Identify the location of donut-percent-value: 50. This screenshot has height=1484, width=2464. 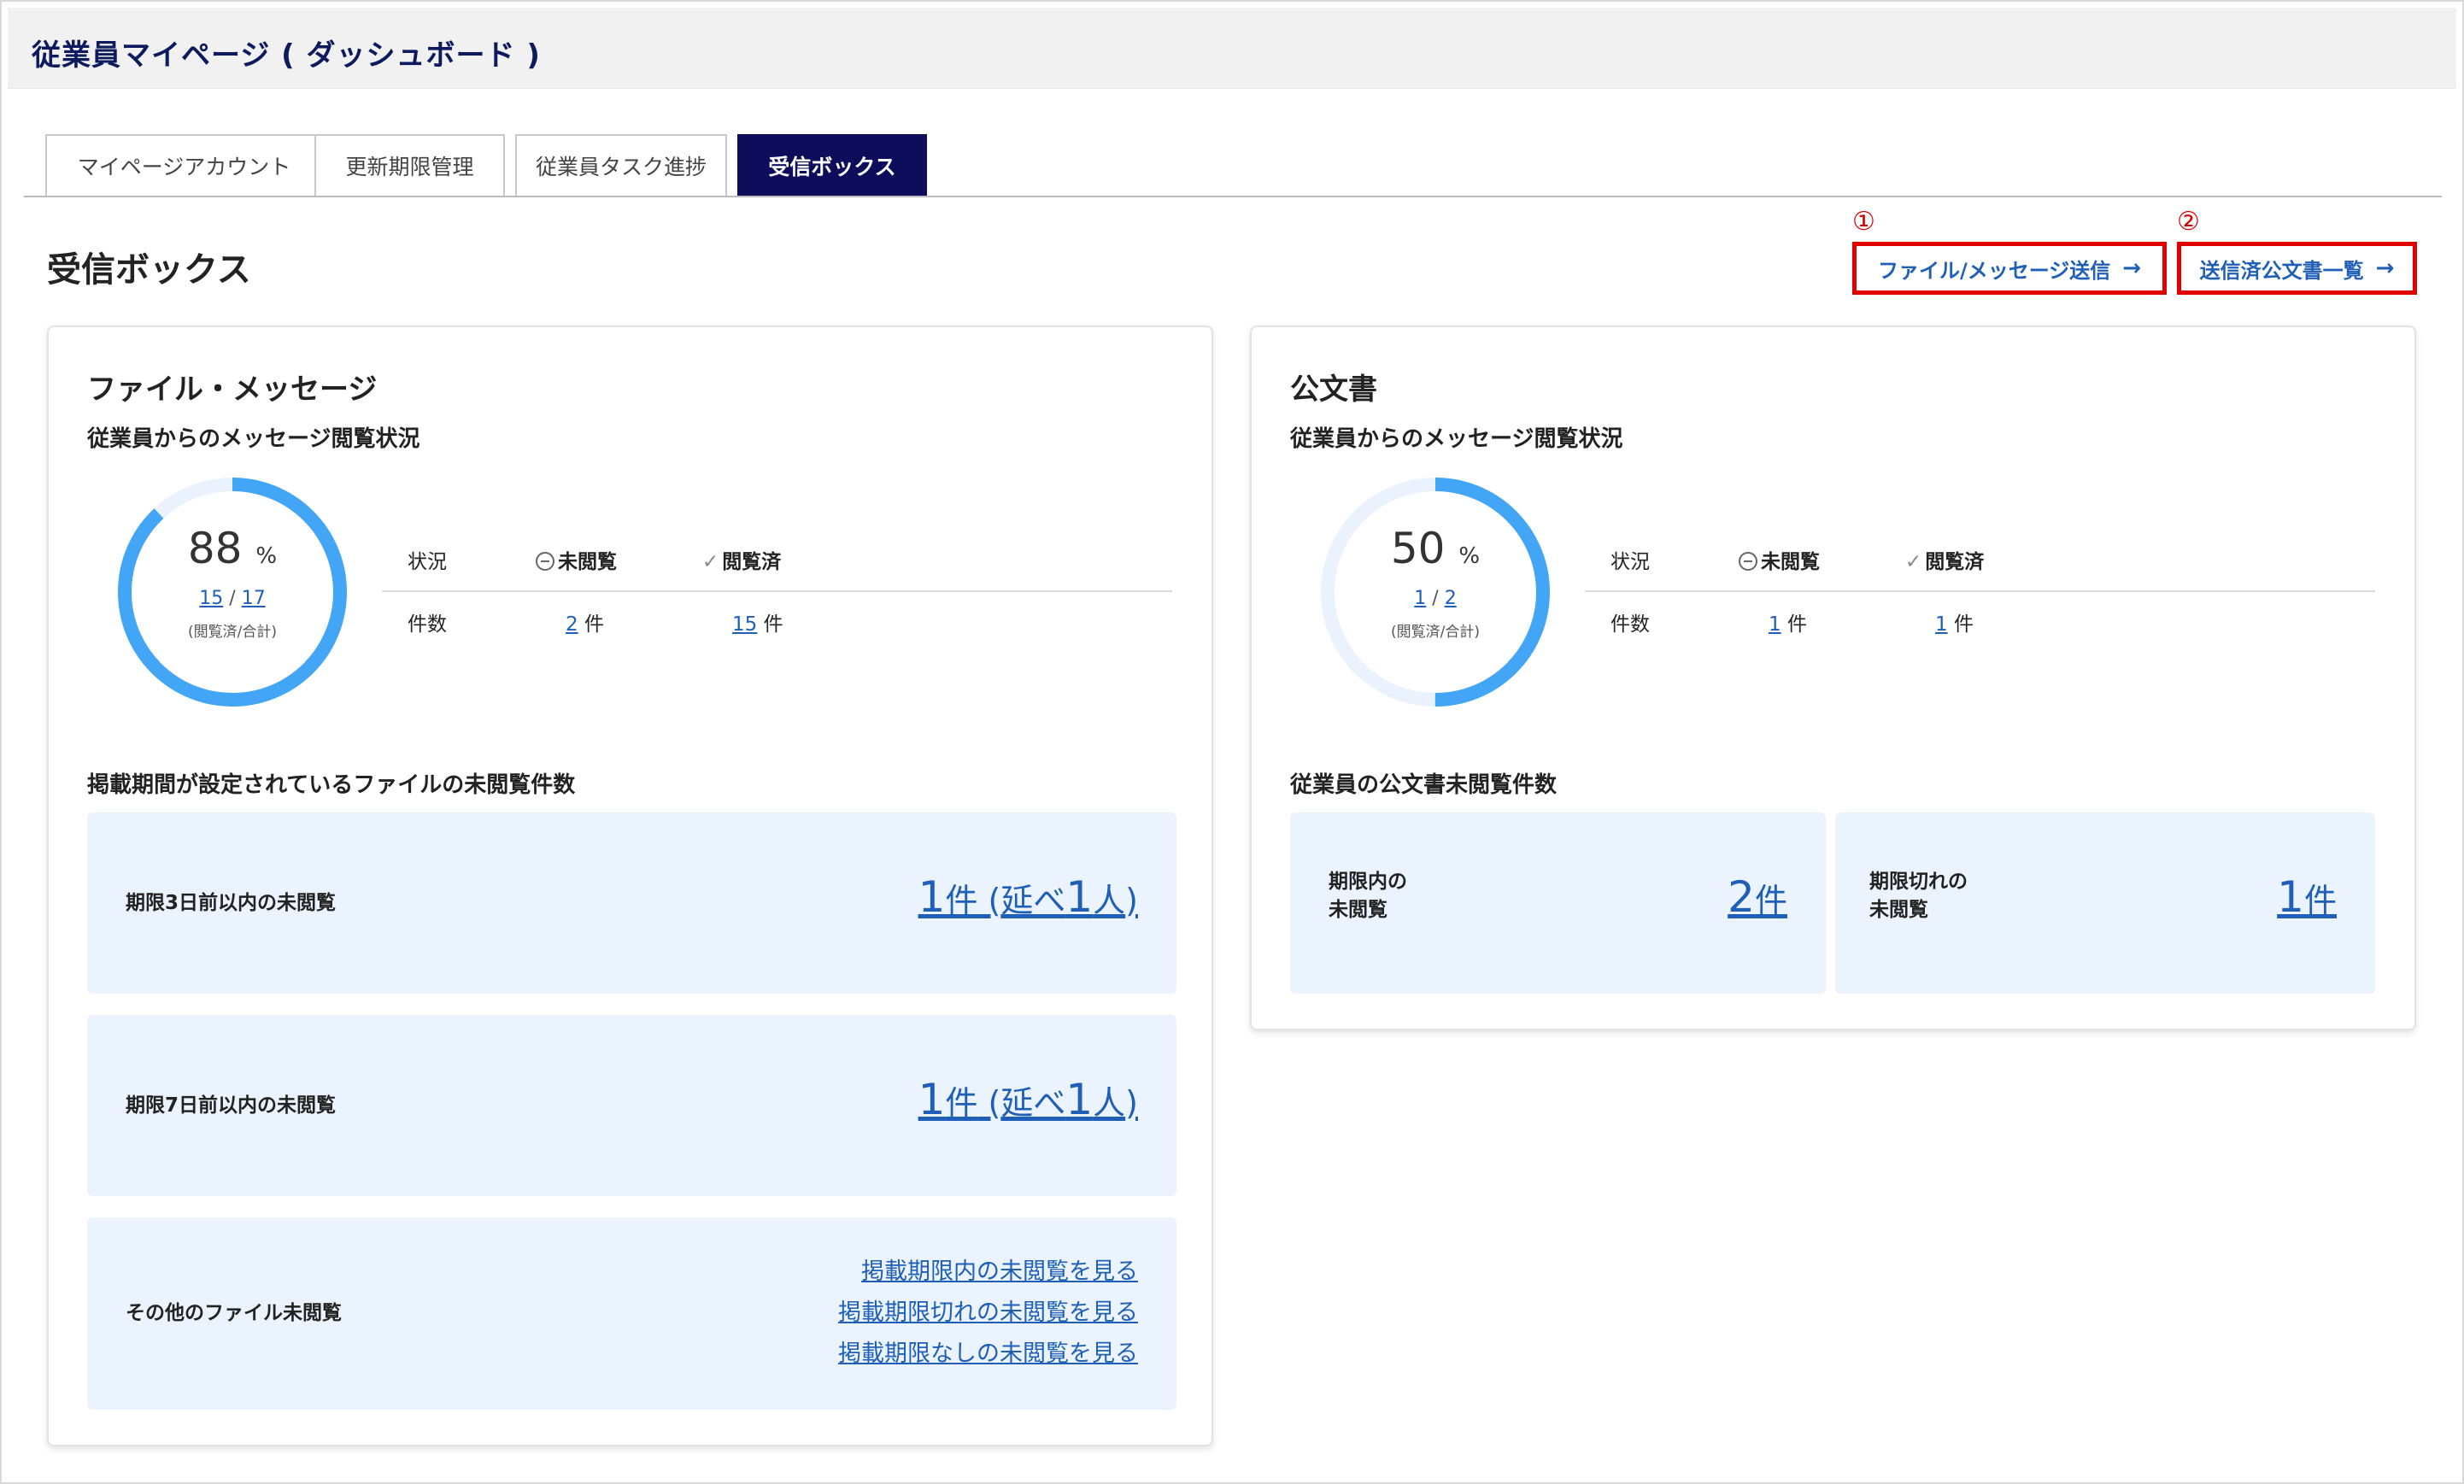
(1418, 548).